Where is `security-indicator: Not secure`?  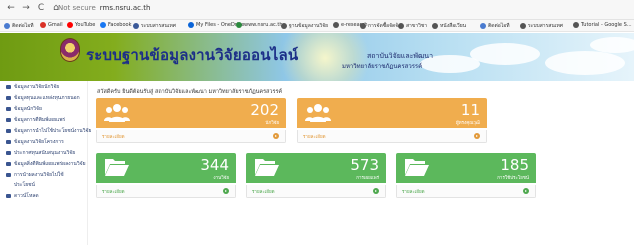 security-indicator: Not secure is located at coordinates (77, 8).